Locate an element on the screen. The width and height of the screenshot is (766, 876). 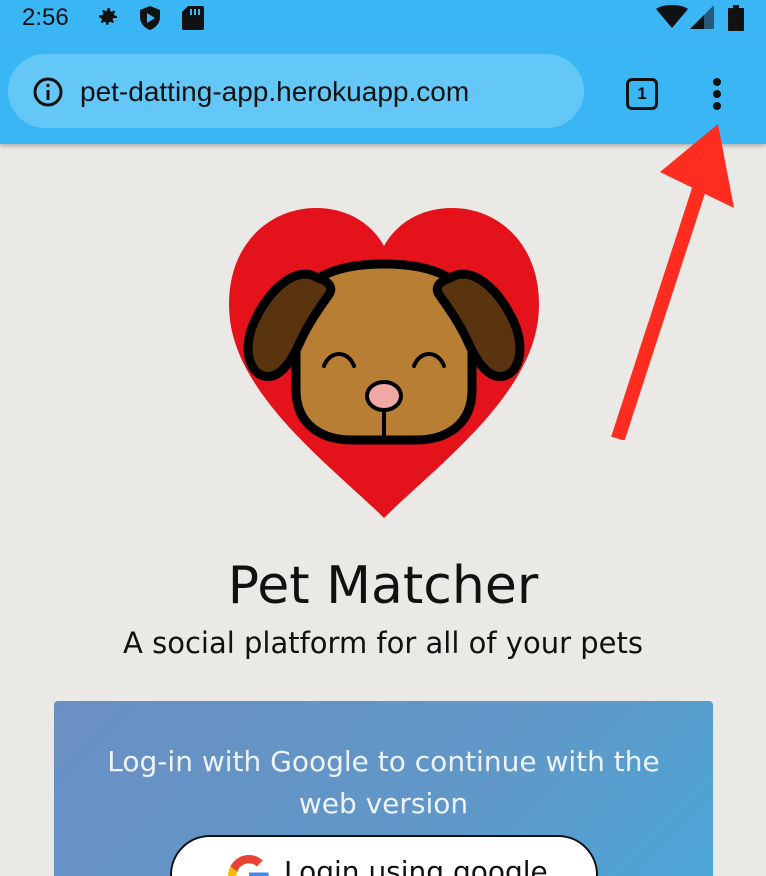
tab-switcher-button: 1 is located at coordinates (642, 94).